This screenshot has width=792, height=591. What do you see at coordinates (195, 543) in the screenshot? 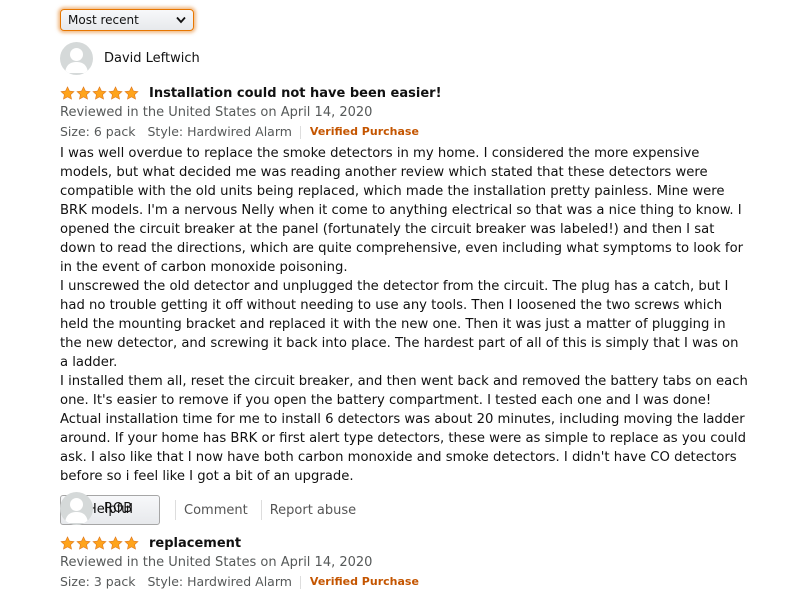
I see `review-title: replacement` at bounding box center [195, 543].